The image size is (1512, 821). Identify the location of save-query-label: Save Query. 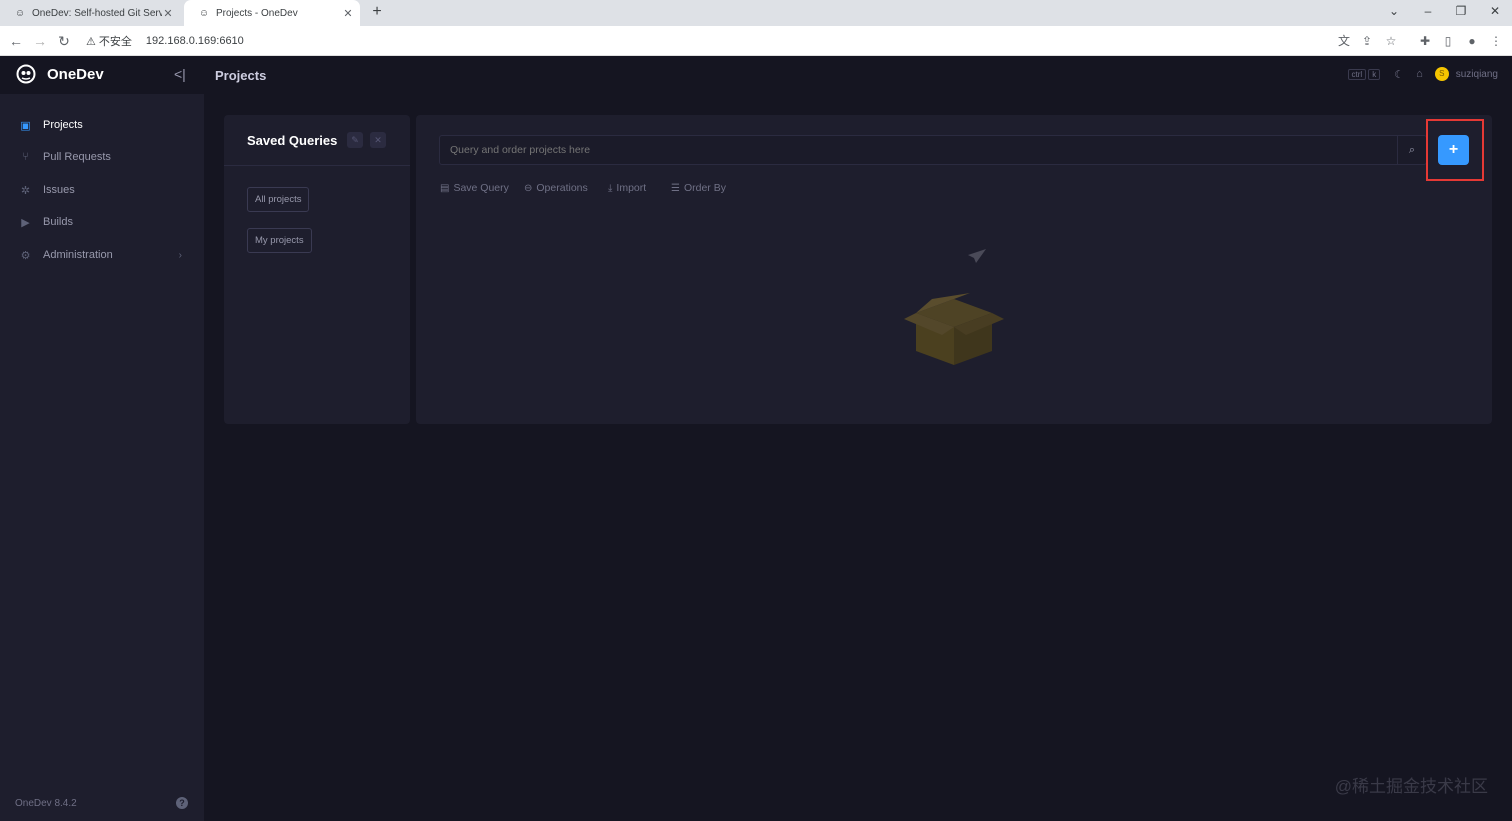
(481, 188).